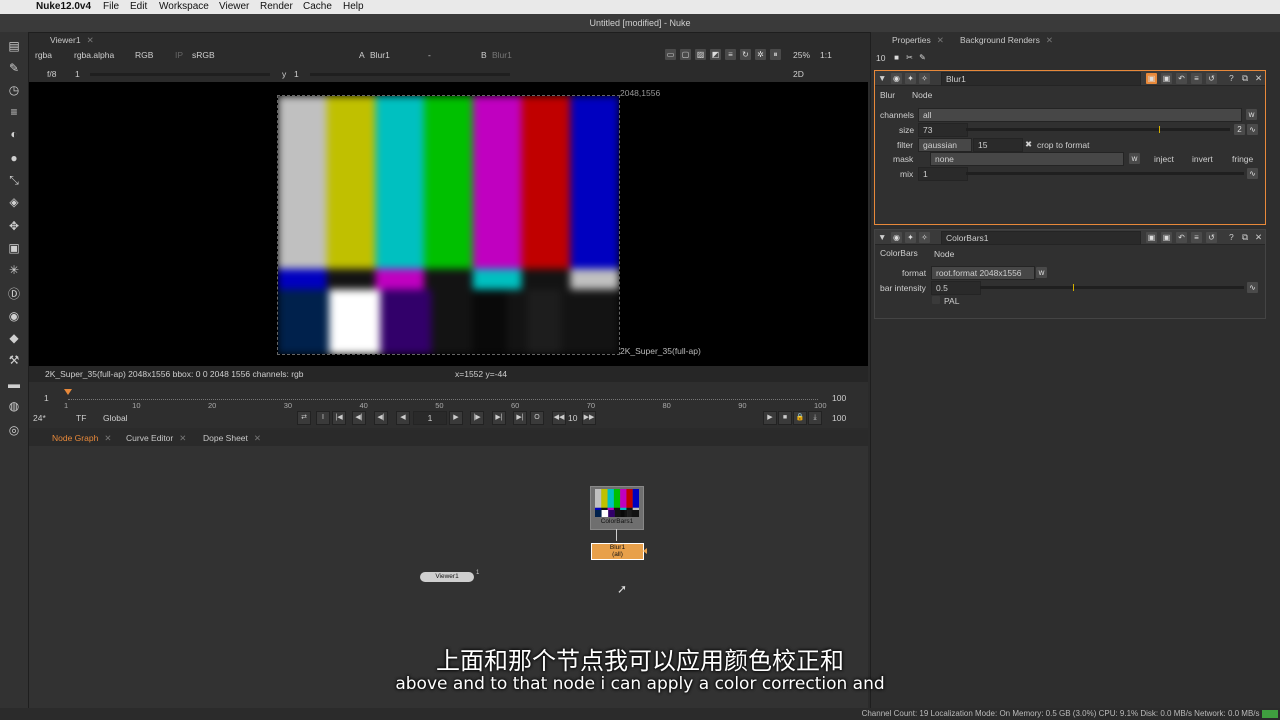 This screenshot has height=720, width=1280. What do you see at coordinates (1242, 159) in the screenshot?
I see `fringe-checkbox: fringe` at bounding box center [1242, 159].